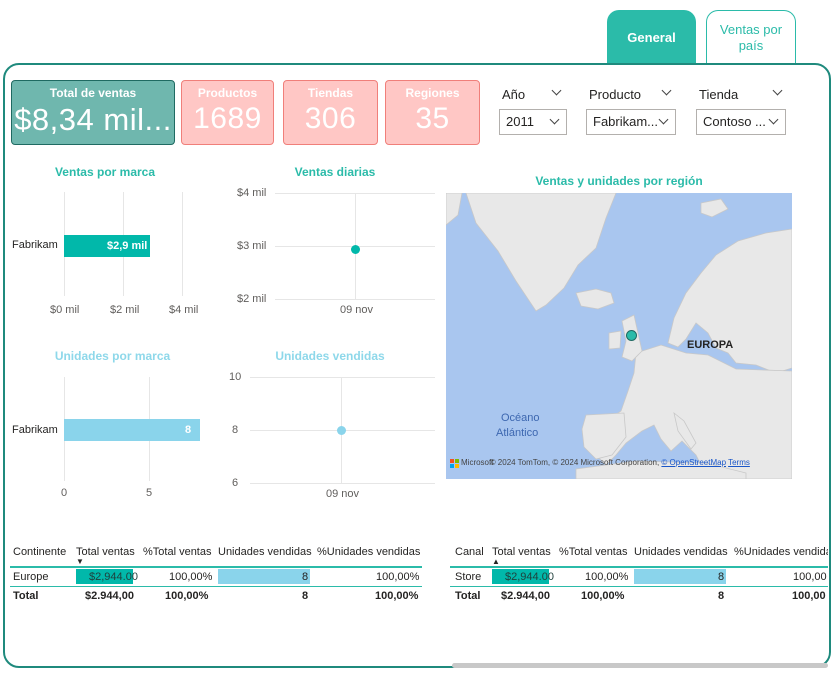 The height and width of the screenshot is (677, 837). Describe the element at coordinates (809, 596) in the screenshot. I see `total-cell: 100,00` at that location.